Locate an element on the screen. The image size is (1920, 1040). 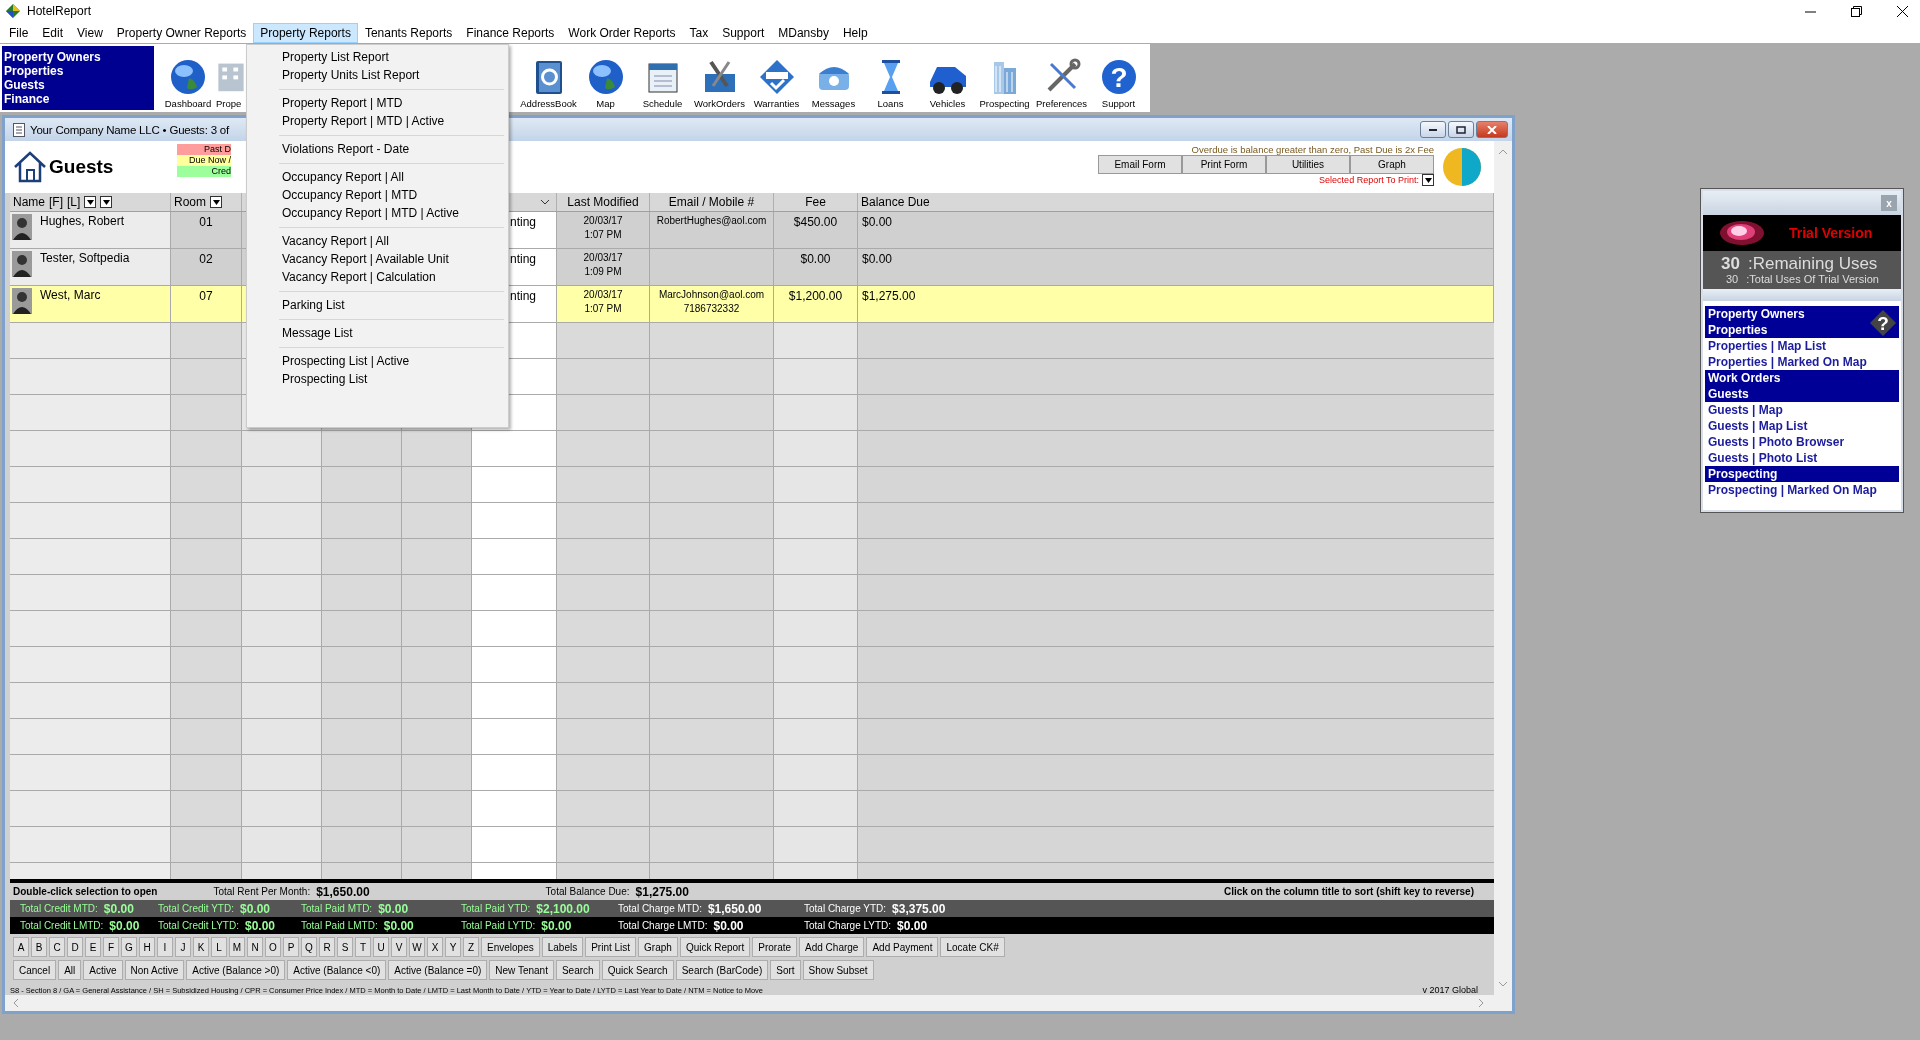
menu-item: Message List is located at coordinates (377, 333).